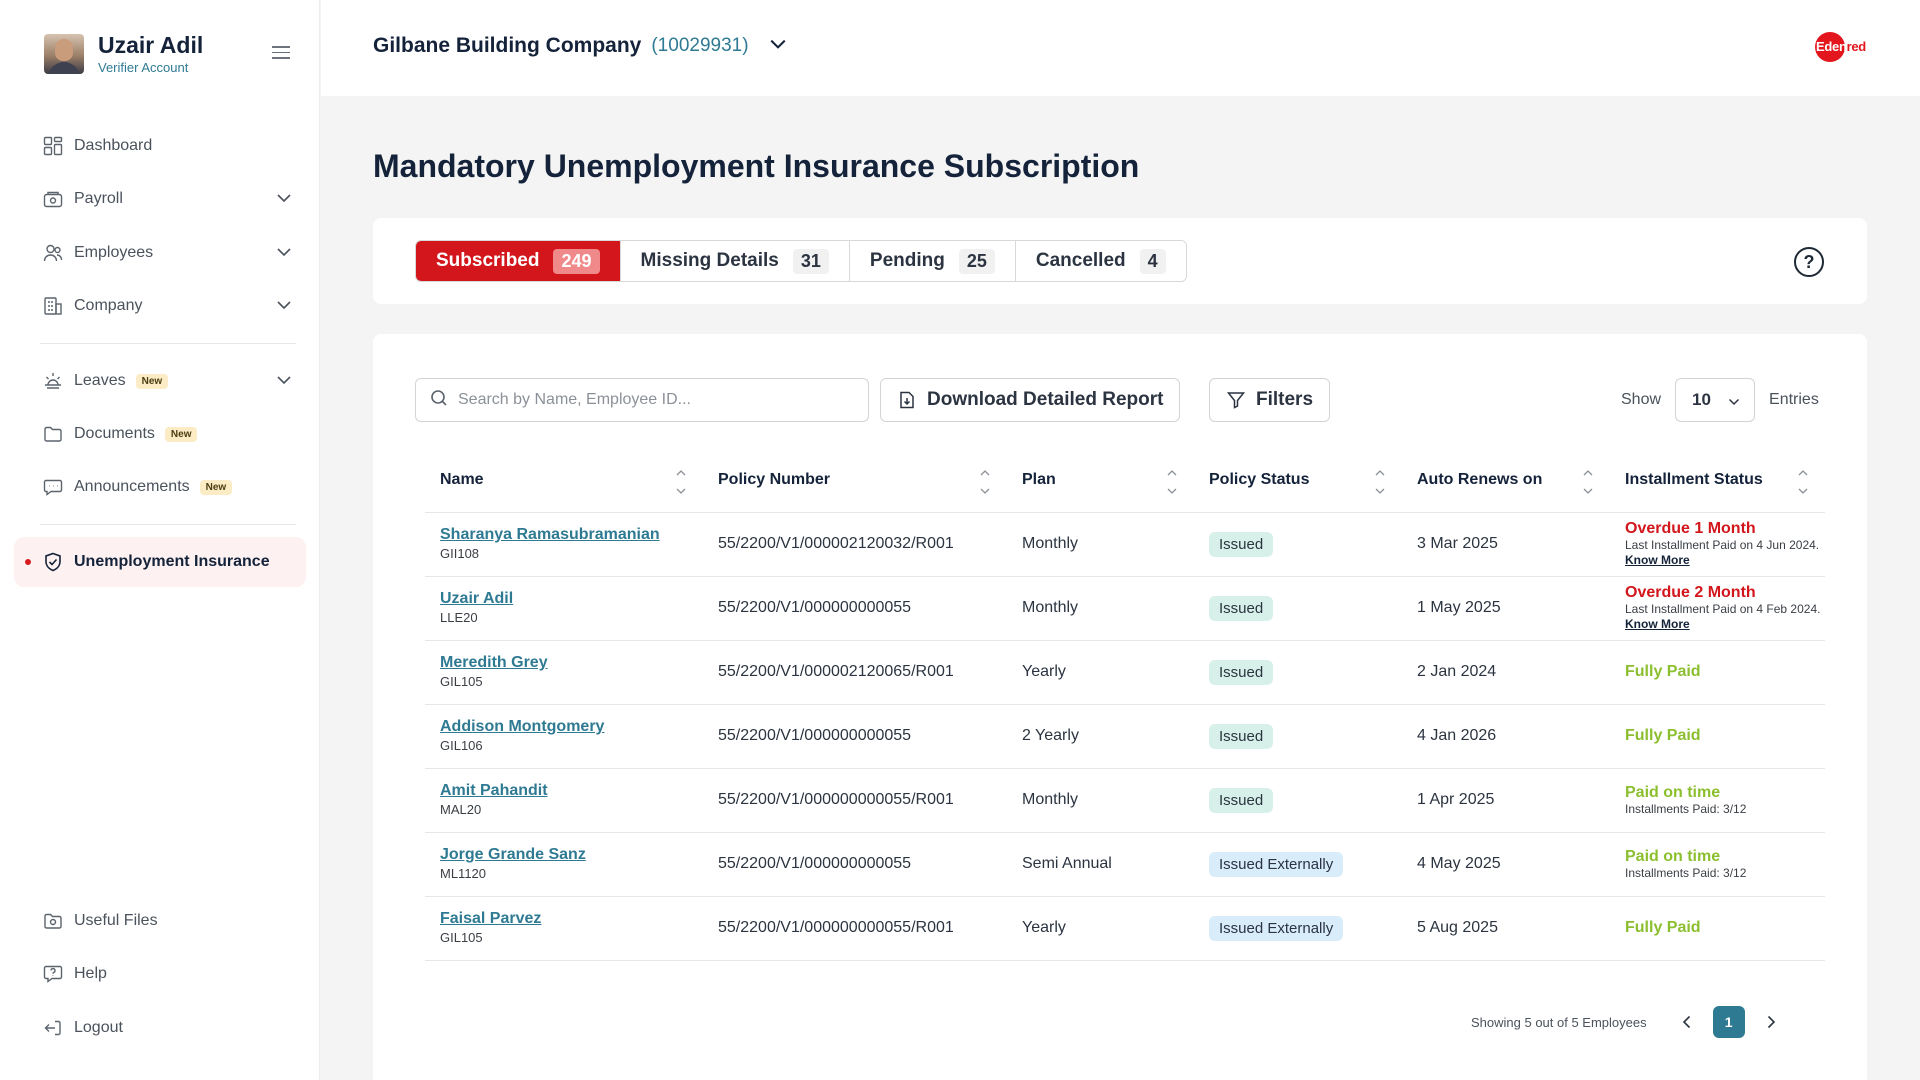 Image resolution: width=1920 pixels, height=1080 pixels. I want to click on installment-note: Last Installment Paid on 4 Feb 2024., so click(1723, 609).